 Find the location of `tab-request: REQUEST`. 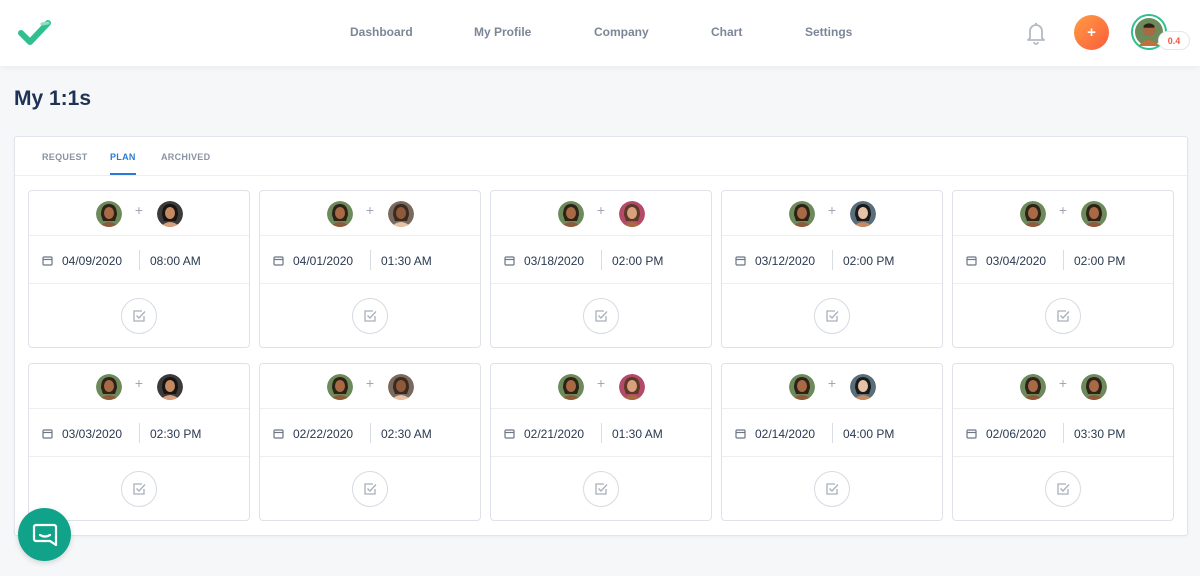

tab-request: REQUEST is located at coordinates (65, 162).